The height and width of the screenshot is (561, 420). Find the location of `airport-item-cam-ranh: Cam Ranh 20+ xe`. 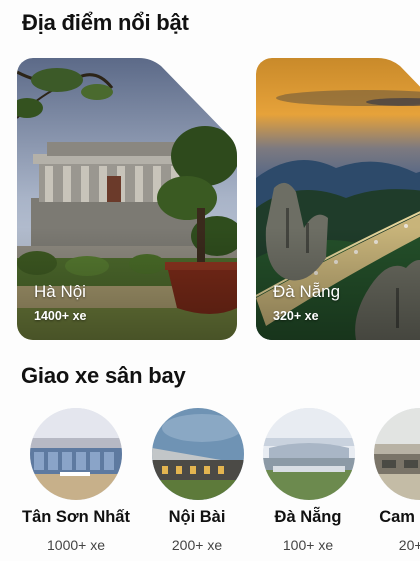

airport-item-cam-ranh: Cam Ranh 20+ xe is located at coordinates (385, 483).